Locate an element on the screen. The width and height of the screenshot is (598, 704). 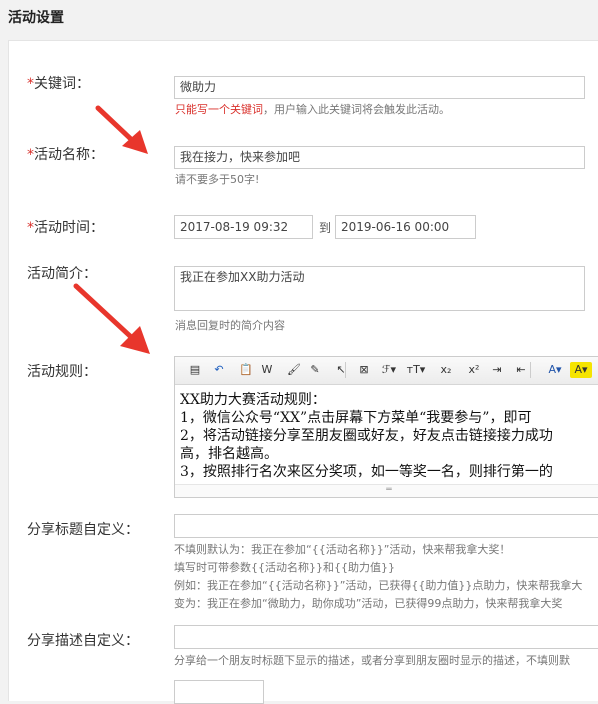
paste-word-icon: W is located at coordinates (267, 370).